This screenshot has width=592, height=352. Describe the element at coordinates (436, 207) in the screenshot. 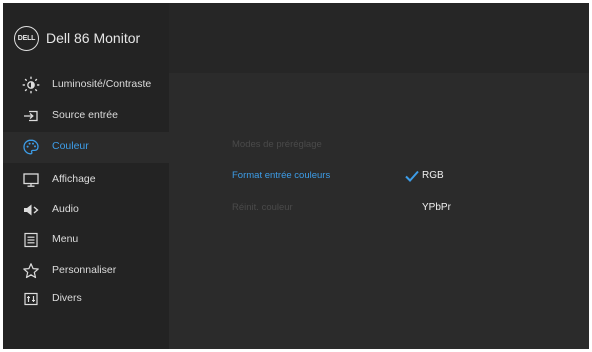

I see `value-ypbpr: YPbPr` at that location.